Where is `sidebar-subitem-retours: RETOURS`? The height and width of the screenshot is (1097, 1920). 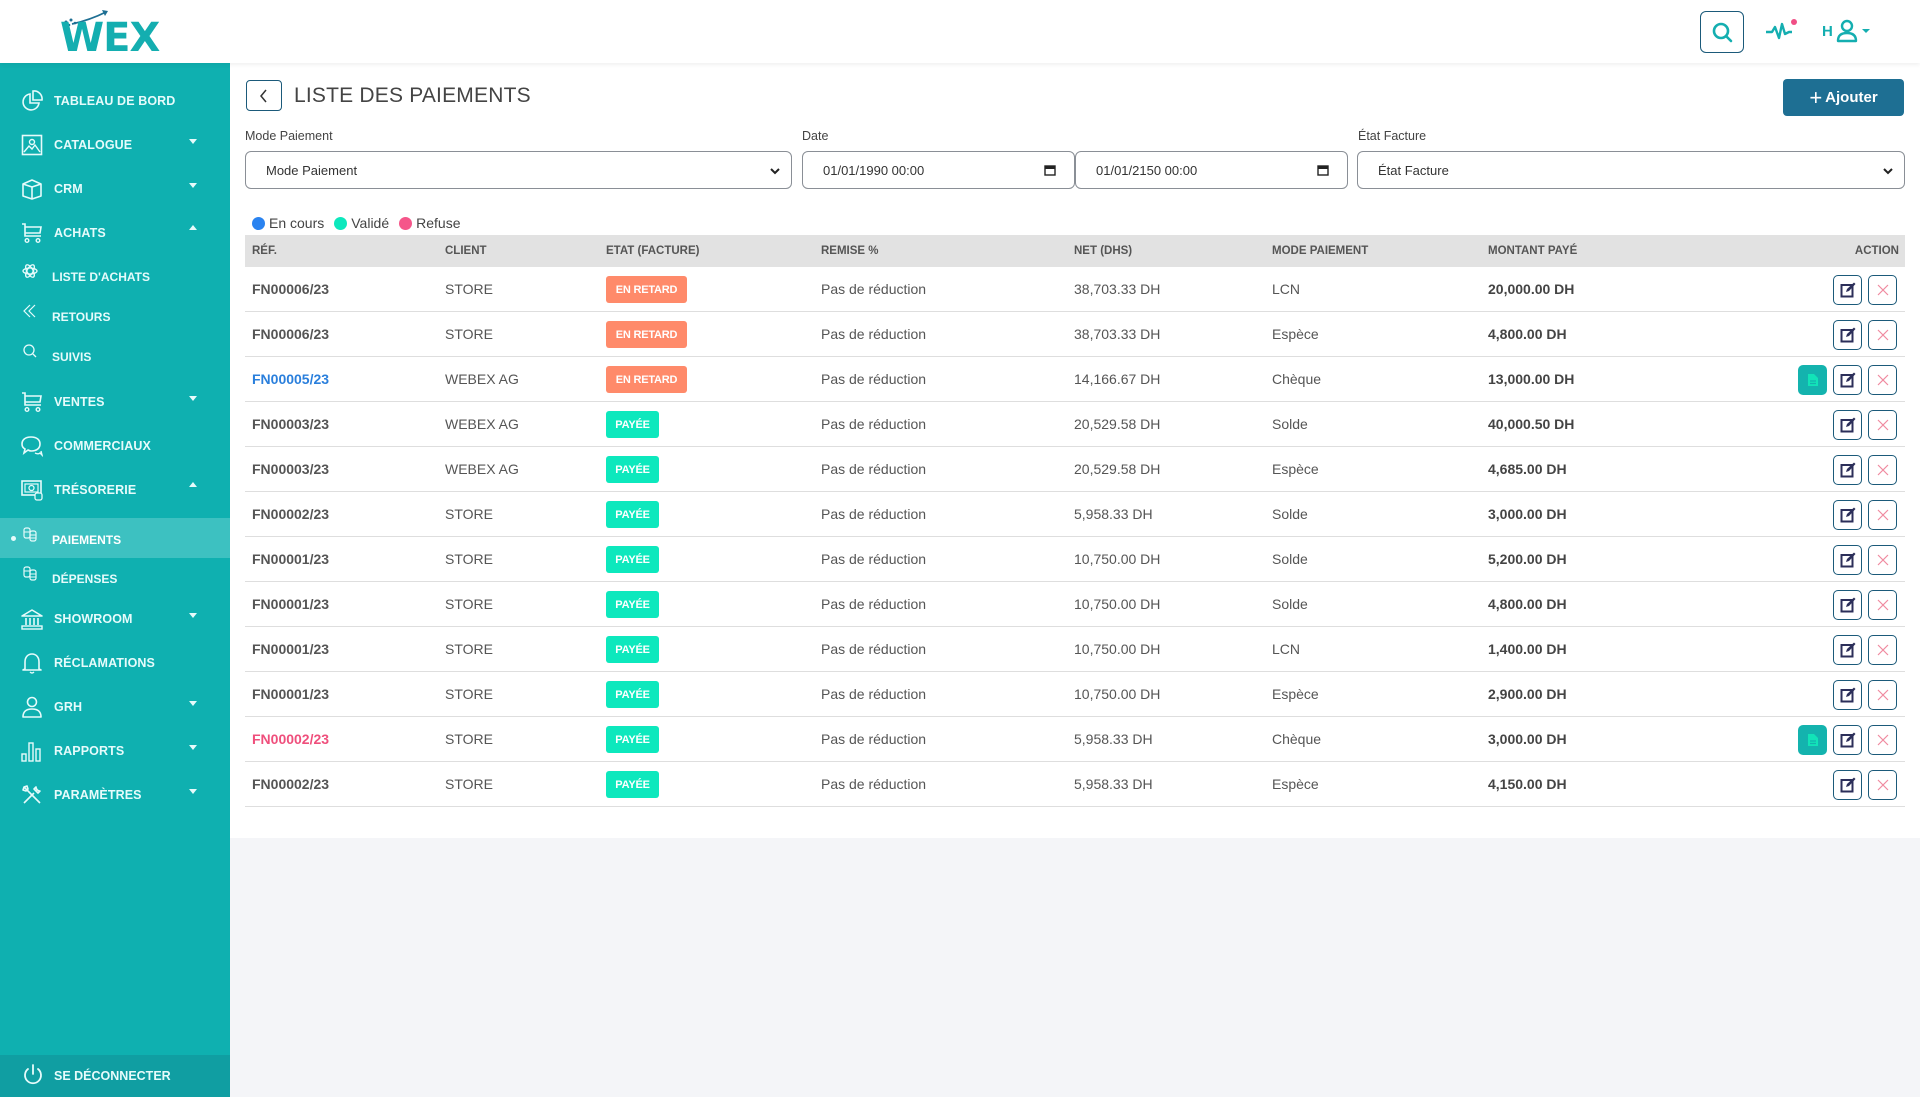 sidebar-subitem-retours: RETOURS is located at coordinates (115, 315).